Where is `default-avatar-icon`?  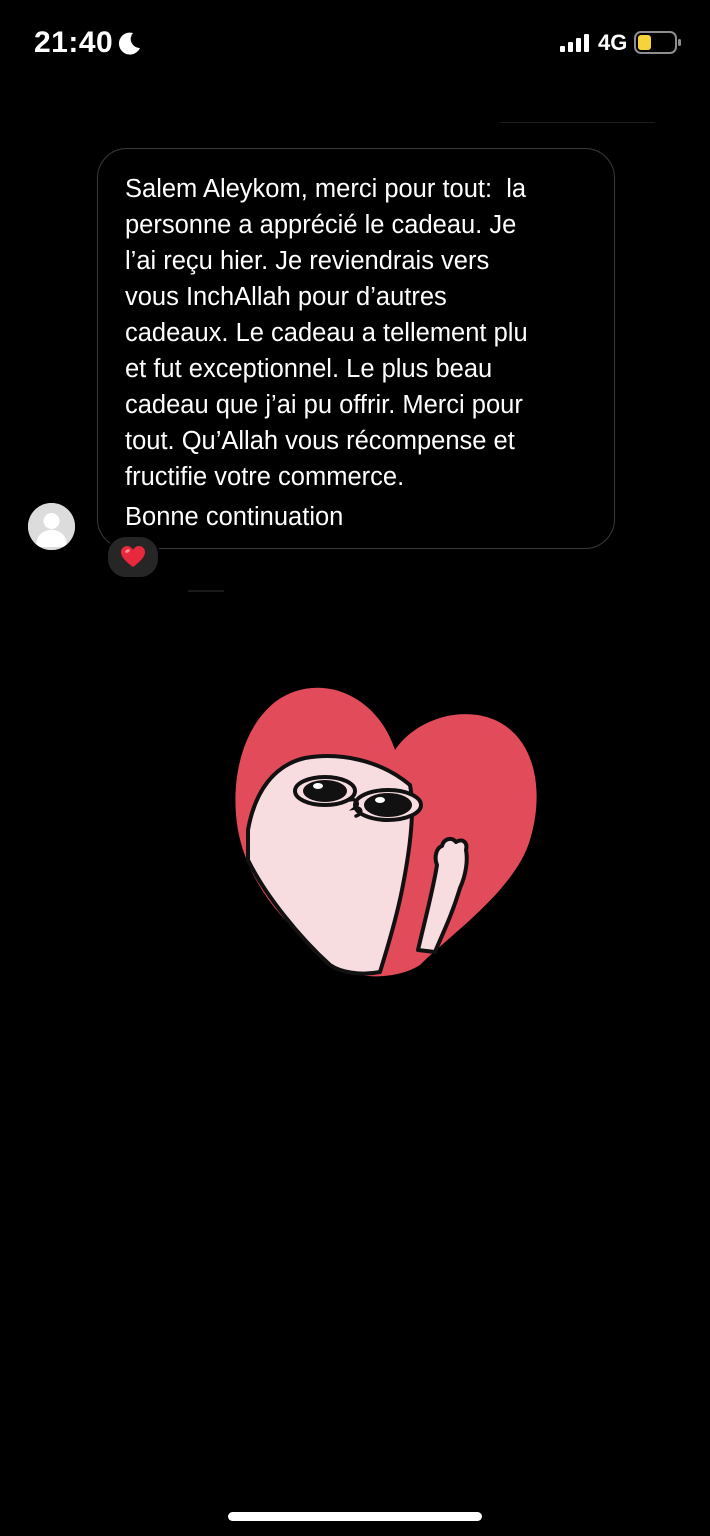
default-avatar-icon is located at coordinates (51, 526).